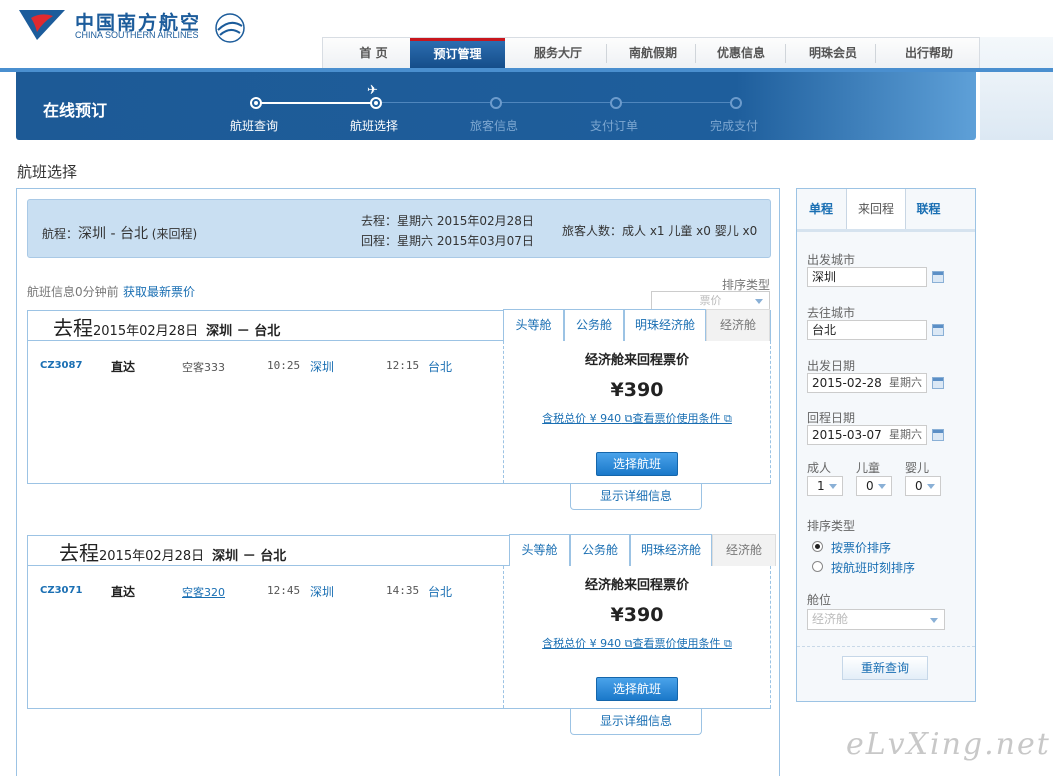  What do you see at coordinates (873, 567) in the screenshot?
I see `sort-time-label: 按航班时刻排序` at bounding box center [873, 567].